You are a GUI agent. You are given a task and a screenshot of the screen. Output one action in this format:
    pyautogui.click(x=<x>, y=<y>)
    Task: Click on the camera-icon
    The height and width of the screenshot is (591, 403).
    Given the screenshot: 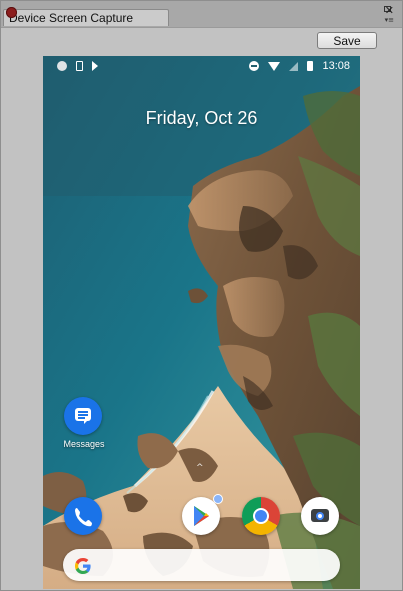 What is the action you would take?
    pyautogui.click(x=320, y=516)
    